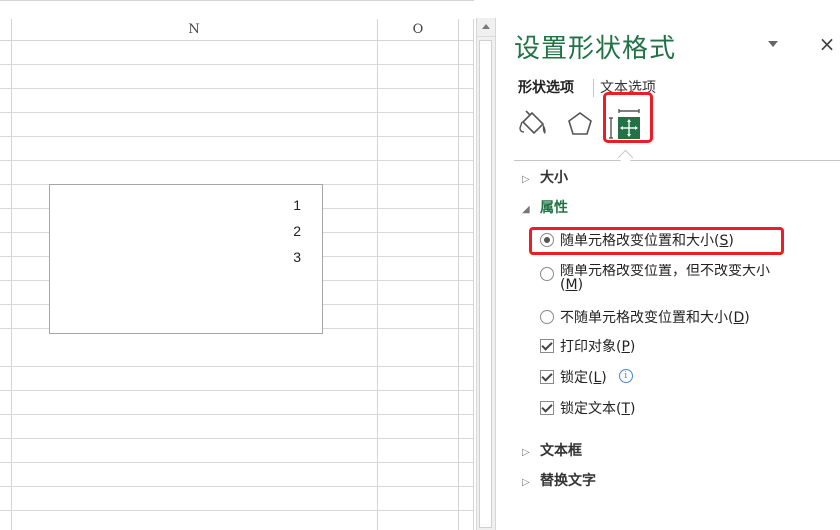  I want to click on vertical-scrollbar, so click(486, 274).